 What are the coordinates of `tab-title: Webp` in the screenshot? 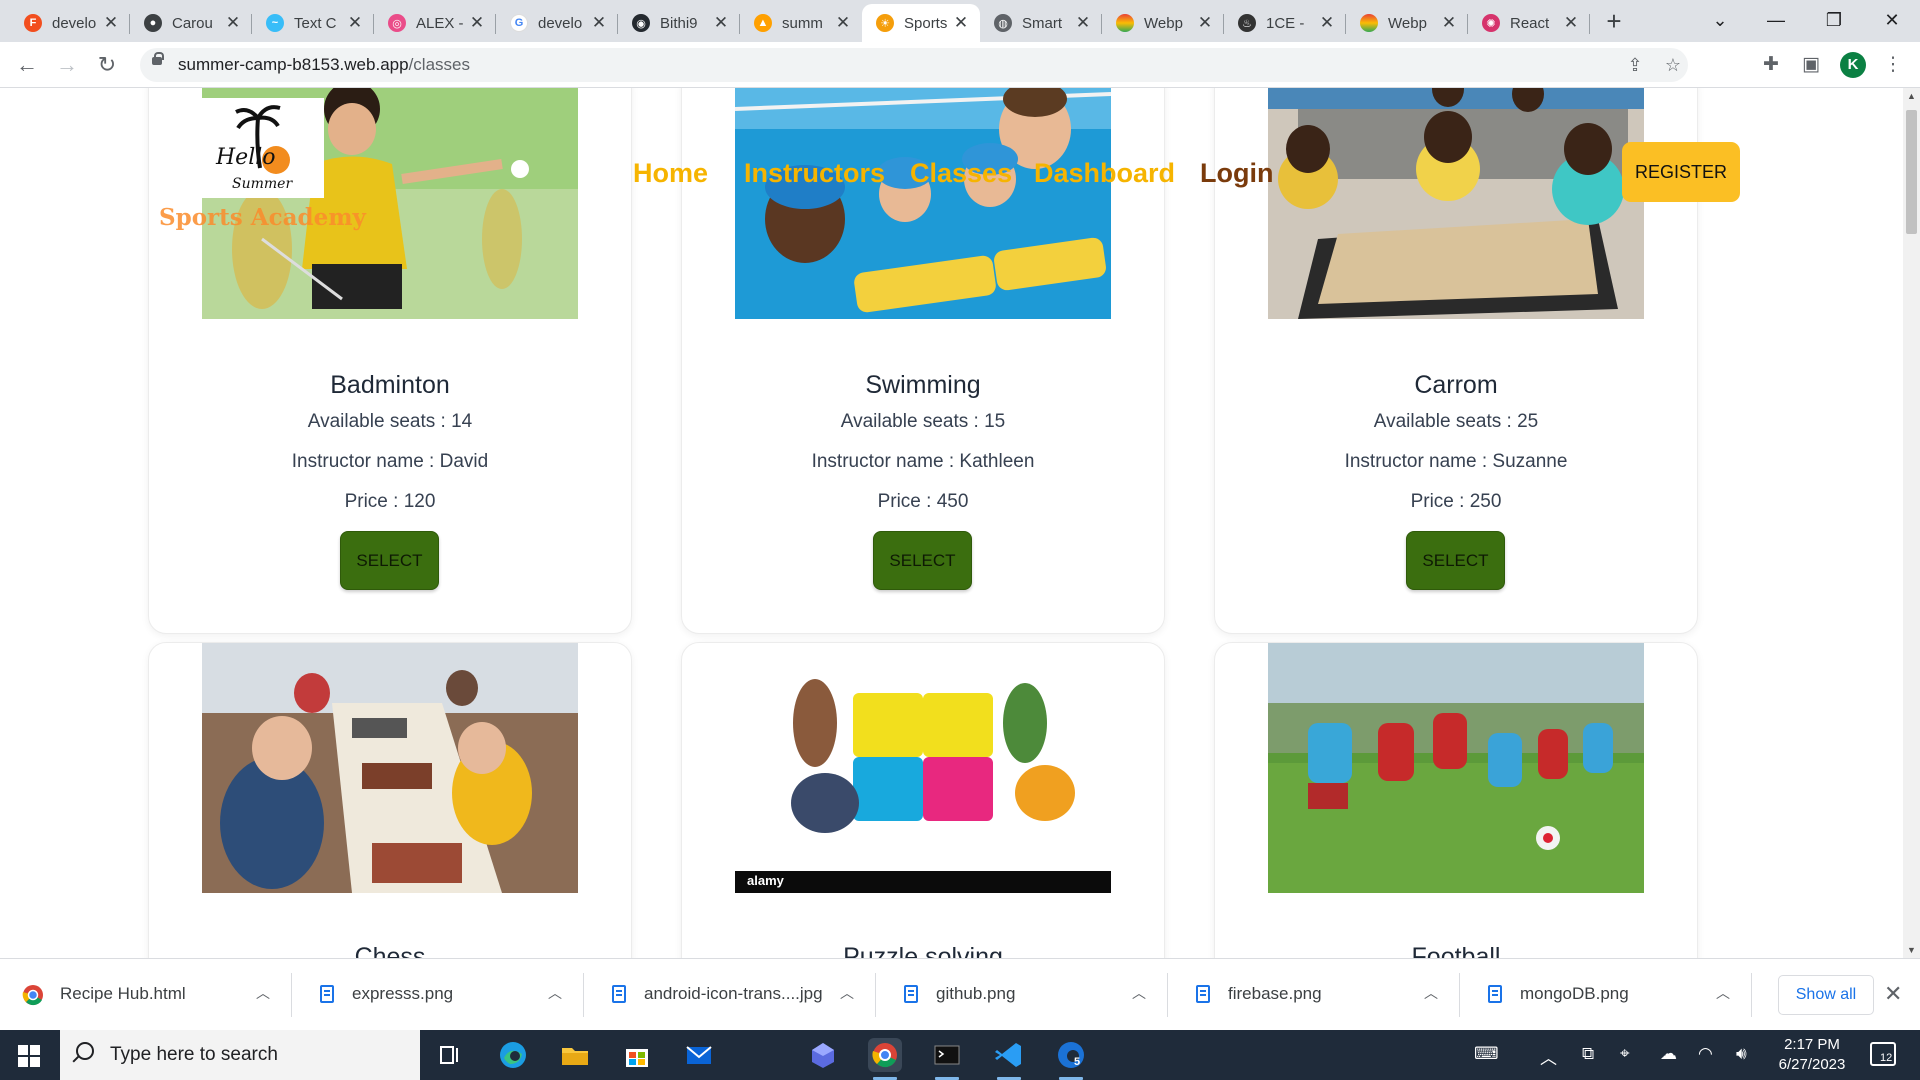 It's located at (1407, 23).